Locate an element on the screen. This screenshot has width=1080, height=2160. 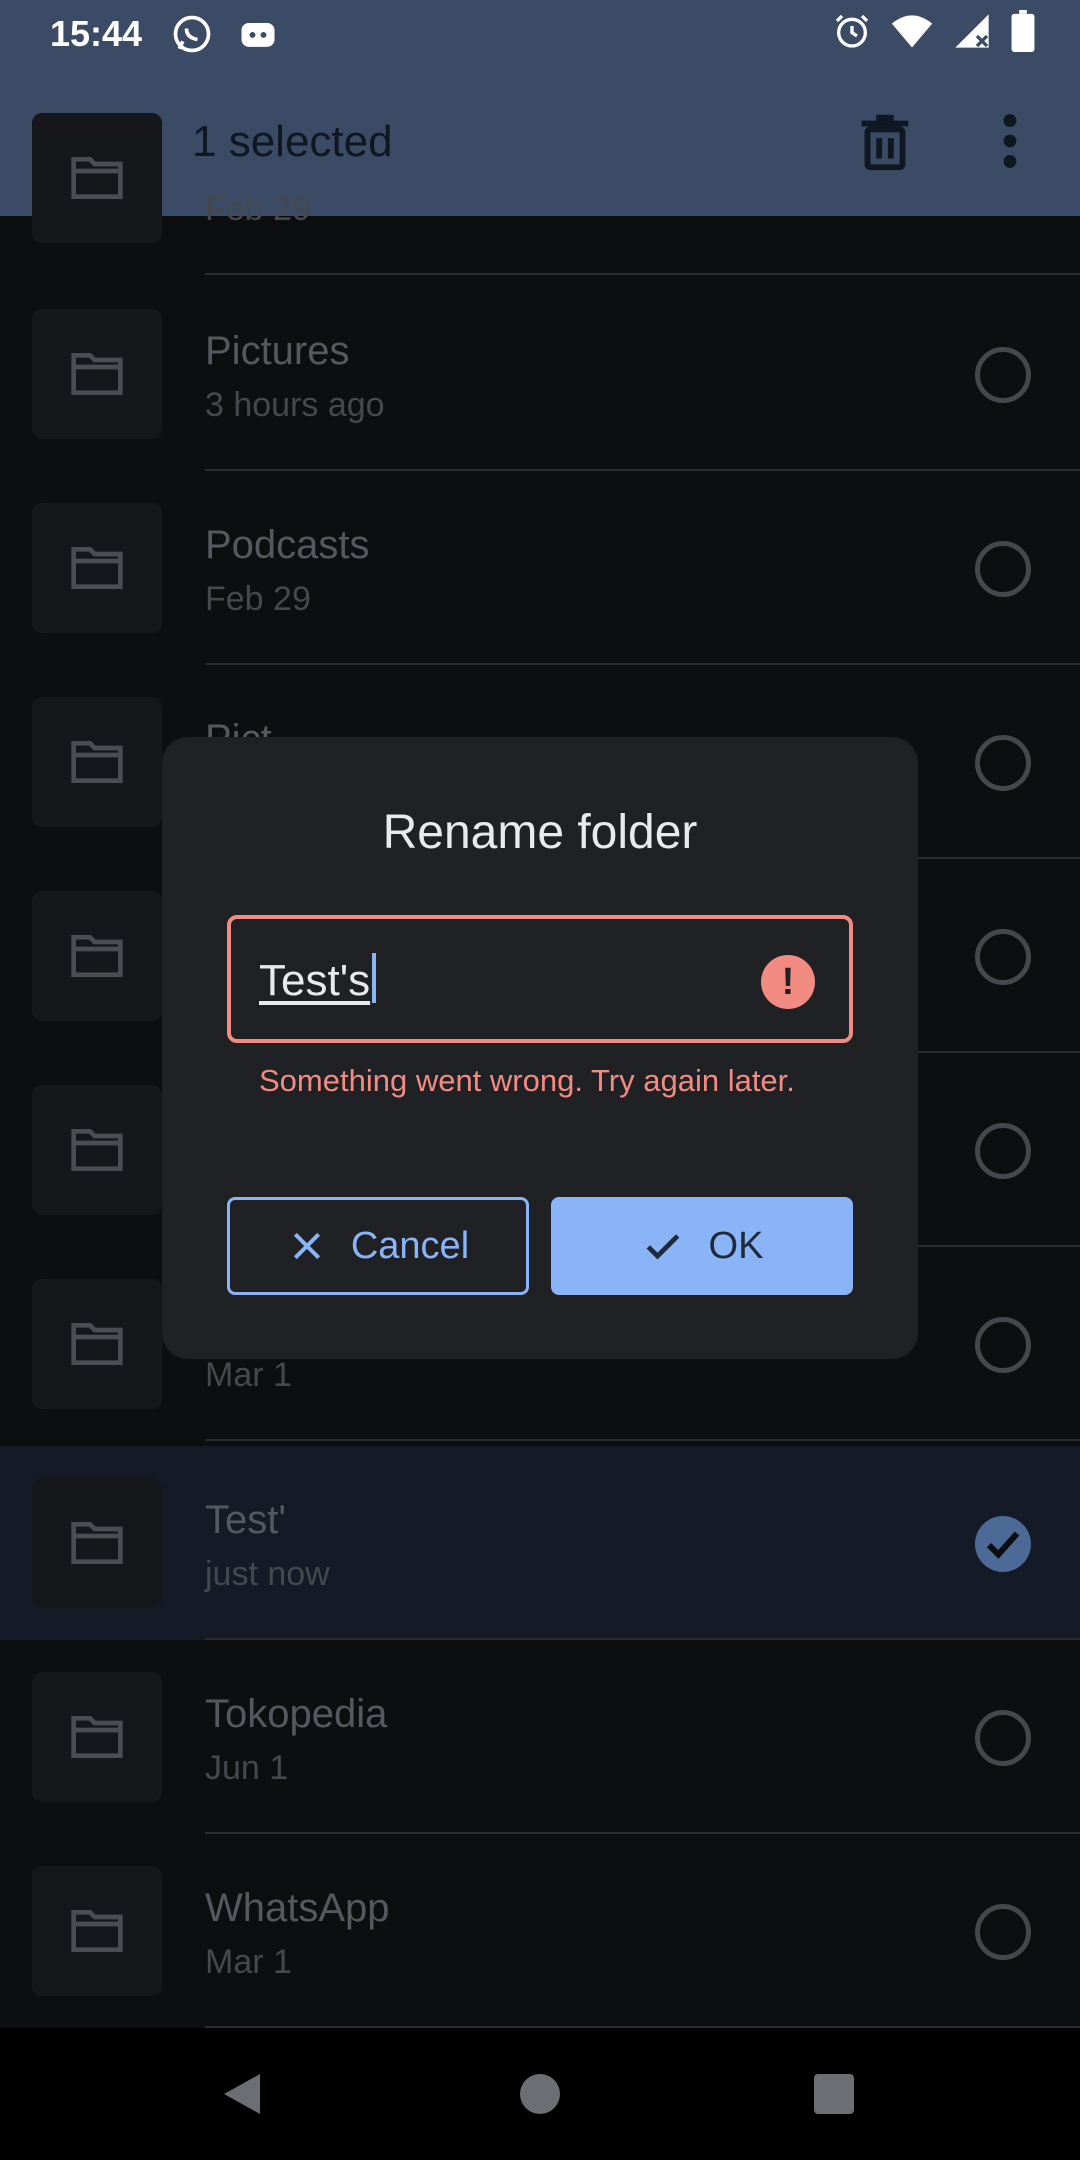
folder-name: Pictures is located at coordinates (277, 351).